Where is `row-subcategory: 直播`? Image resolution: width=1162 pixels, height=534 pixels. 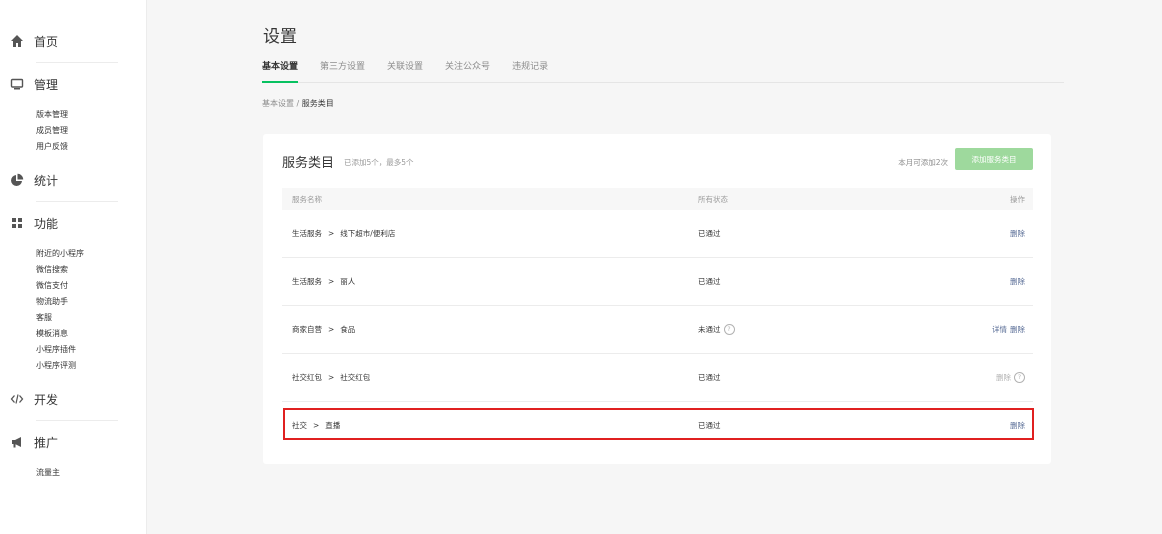
row-subcategory: 直播 is located at coordinates (333, 425).